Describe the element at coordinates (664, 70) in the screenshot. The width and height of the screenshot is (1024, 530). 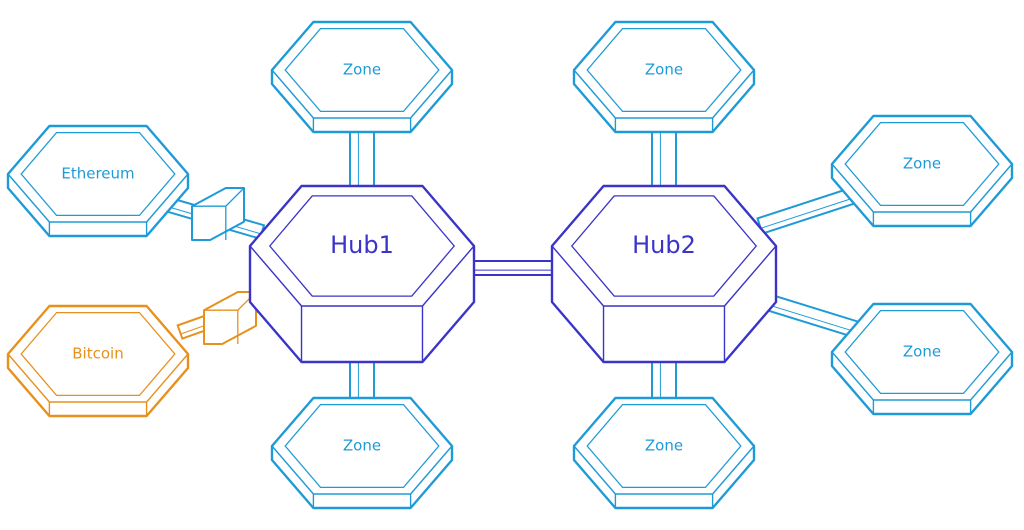
I see `zone-hub2-top-label: Zone` at that location.